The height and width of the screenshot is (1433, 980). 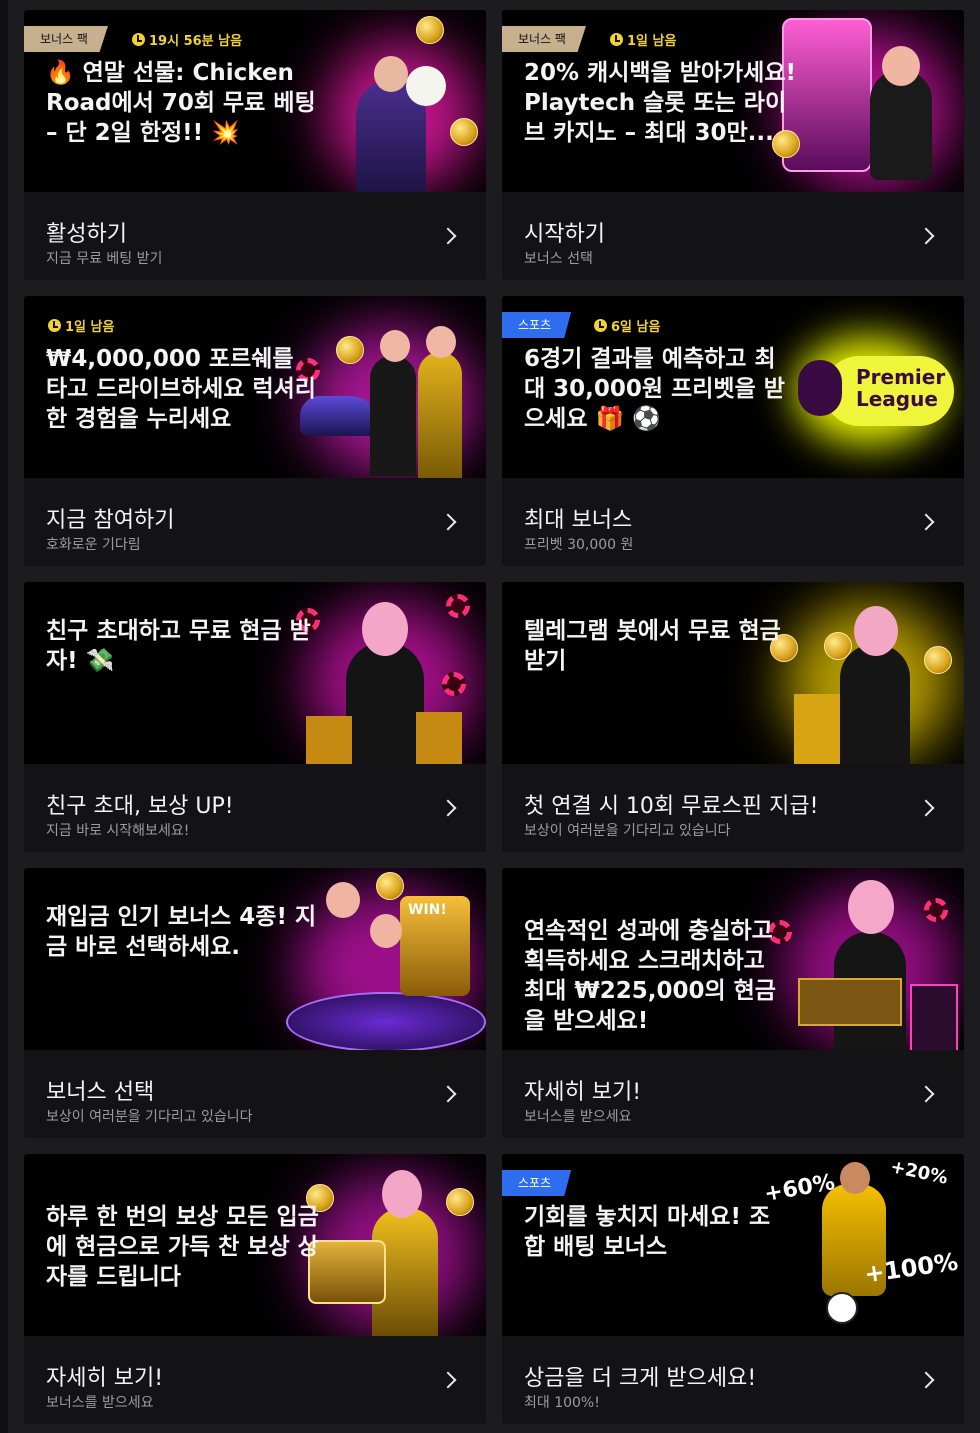 I want to click on logo-line-1: Premier, so click(x=901, y=377).